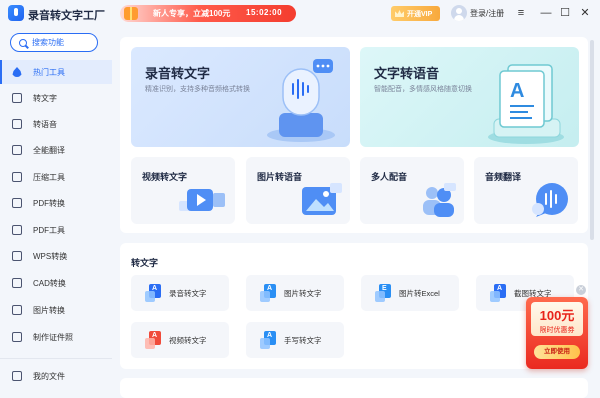  Describe the element at coordinates (581, 290) in the screenshot. I see `close-icon: ✕` at that location.